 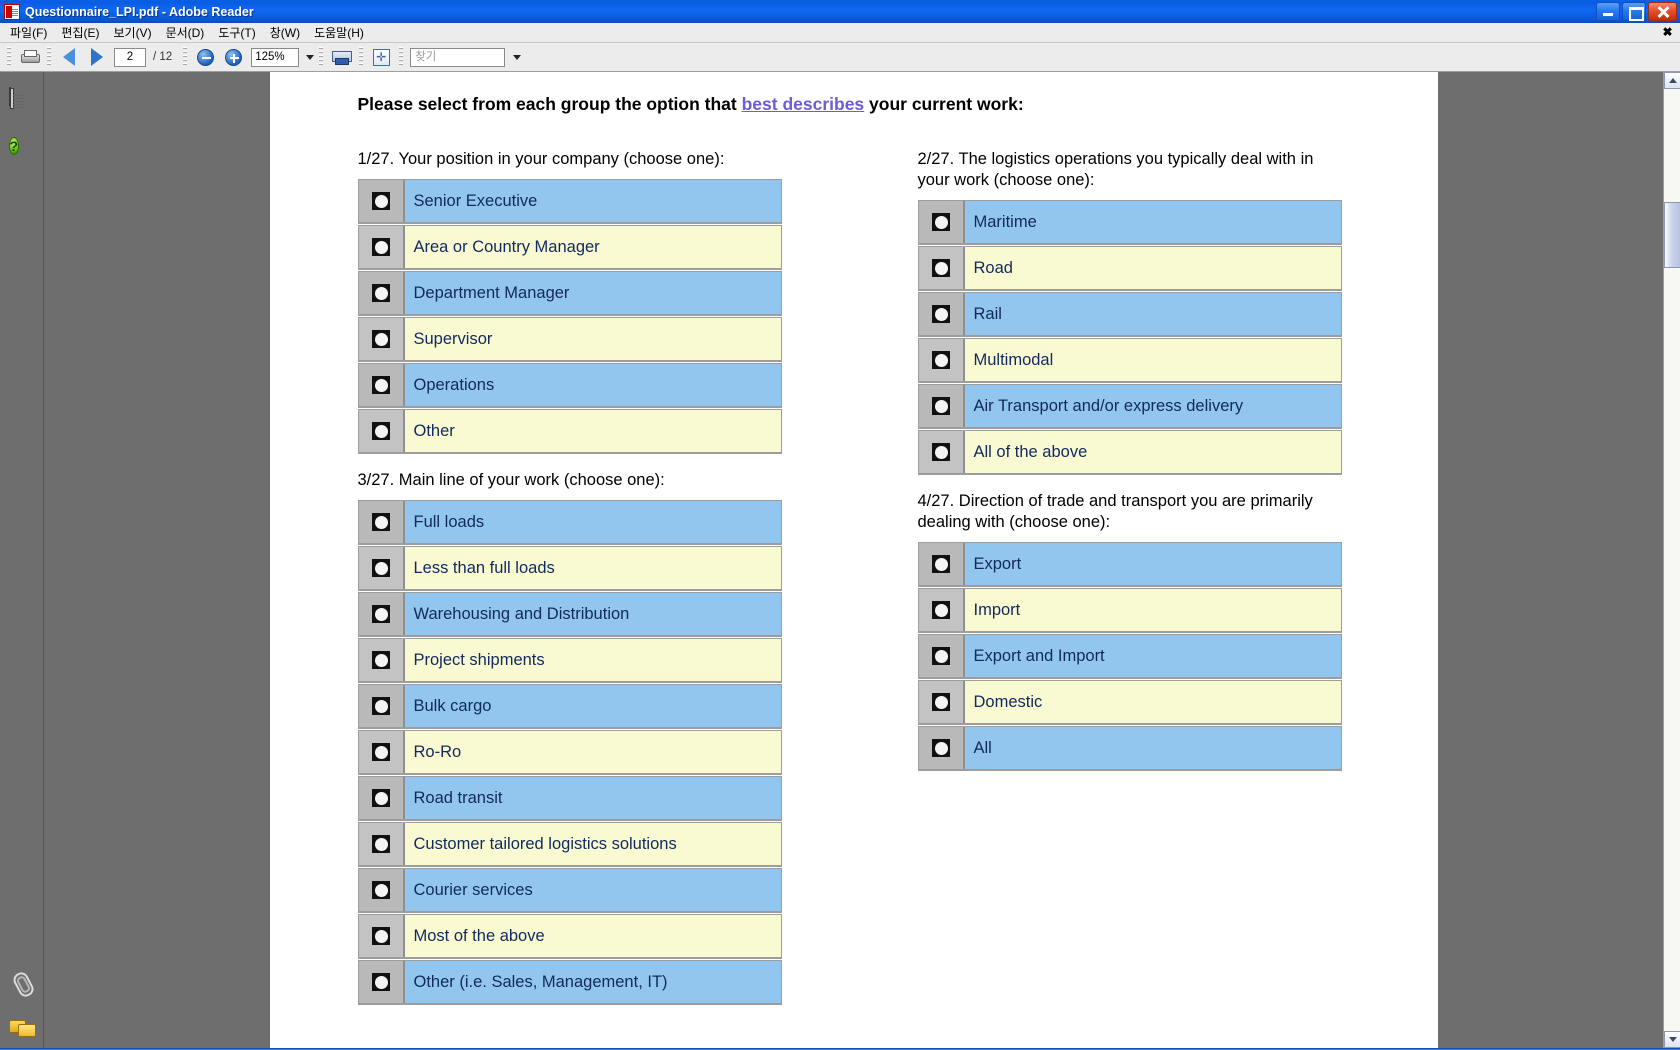 What do you see at coordinates (1129, 749) in the screenshot?
I see `option-row: All` at bounding box center [1129, 749].